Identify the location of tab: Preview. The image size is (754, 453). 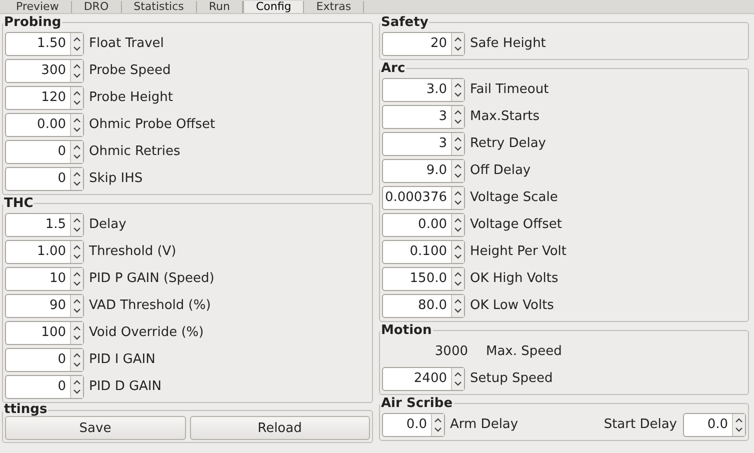
(38, 7).